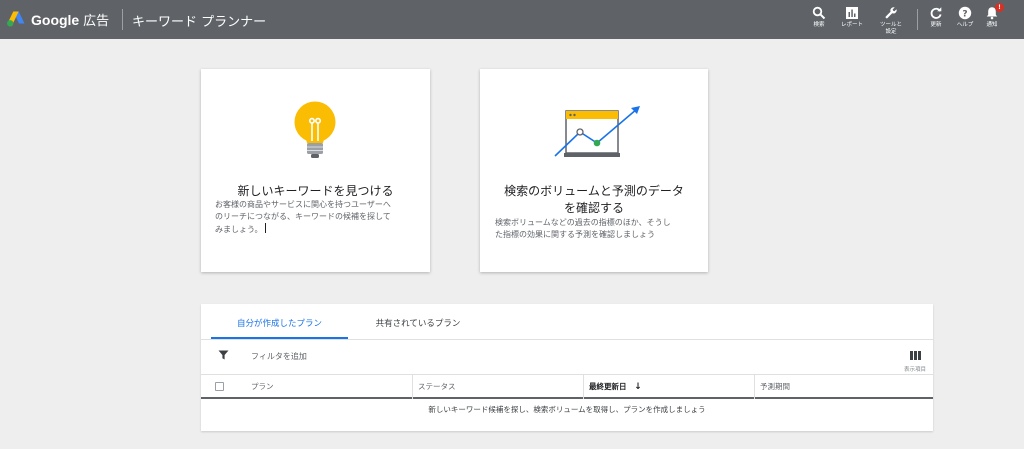 The height and width of the screenshot is (449, 1024). I want to click on select-all-checkbox, so click(219, 386).